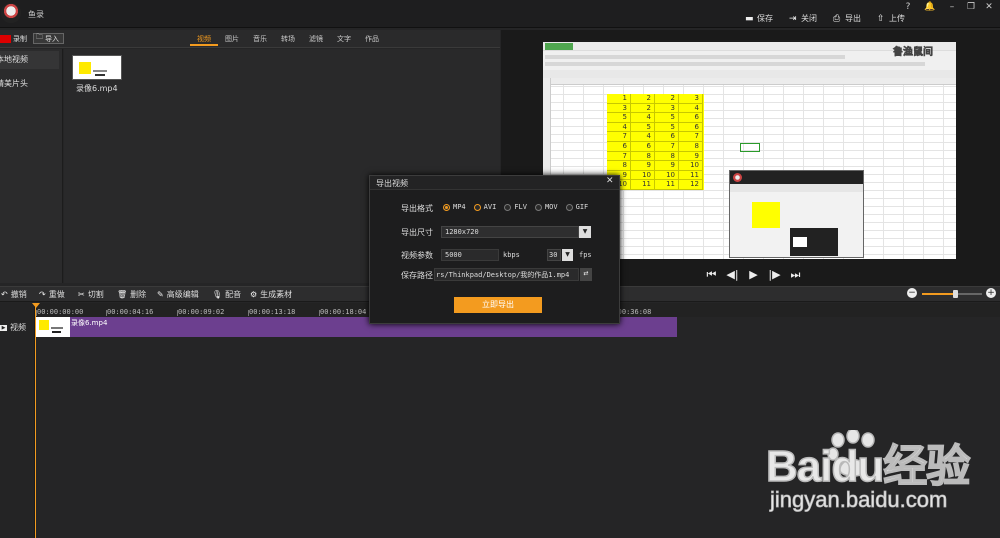 The height and width of the screenshot is (538, 1000). I want to click on undo-icon: ↶, so click(4, 294).